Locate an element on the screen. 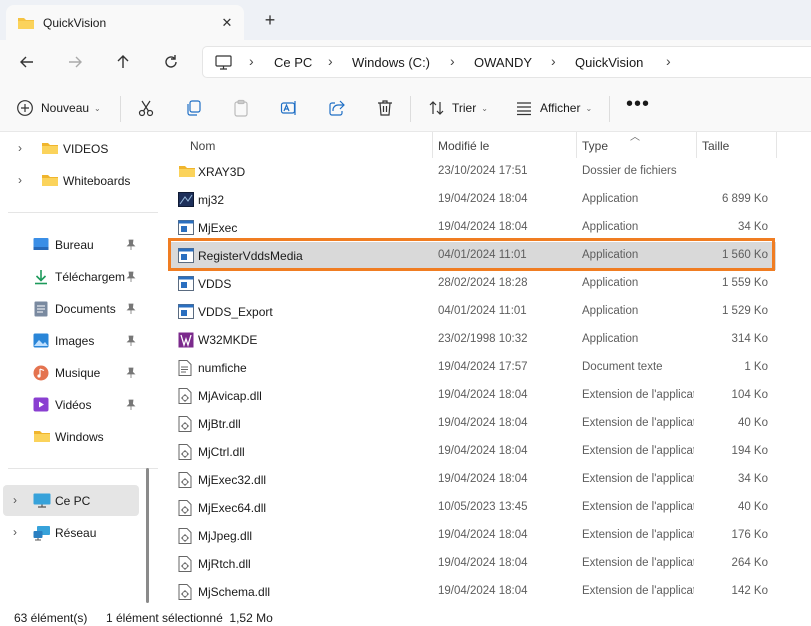  share-button is located at coordinates (337, 108).